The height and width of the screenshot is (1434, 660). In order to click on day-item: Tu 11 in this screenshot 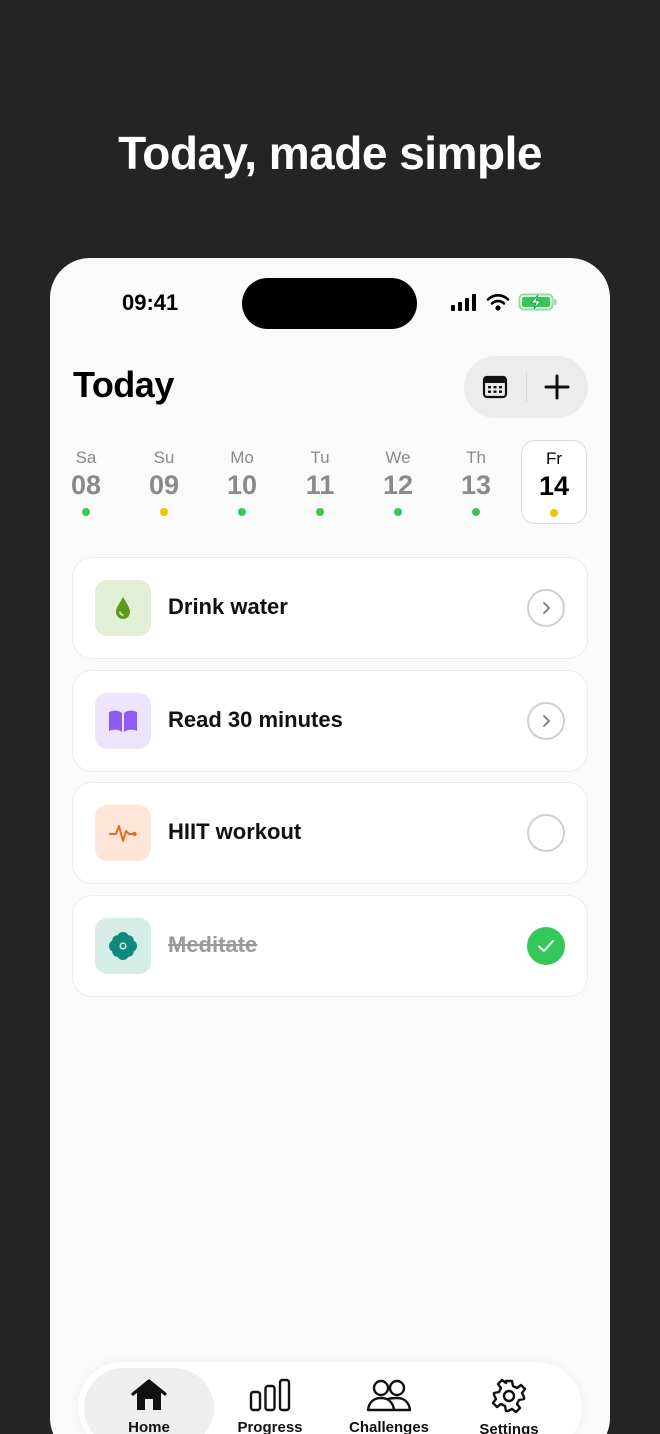, I will do `click(320, 482)`.